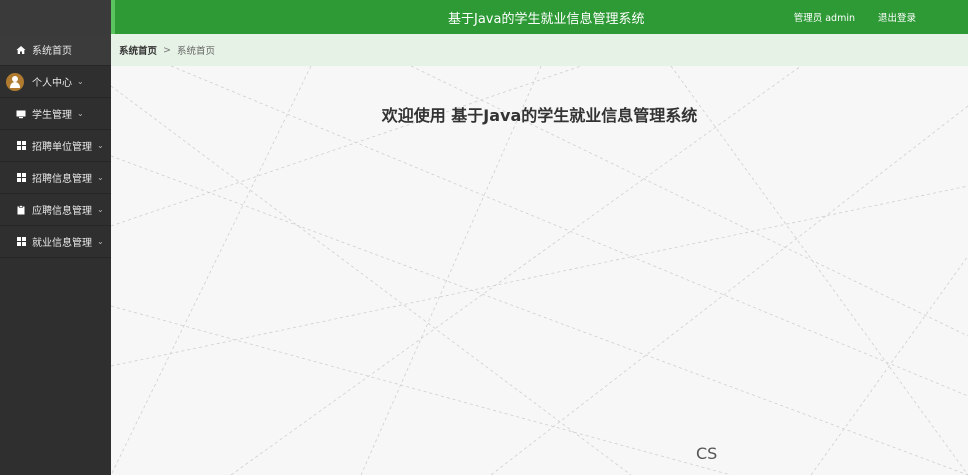 The height and width of the screenshot is (475, 968). I want to click on app-title: 基于Java的学生就业信息管理系统, so click(546, 19).